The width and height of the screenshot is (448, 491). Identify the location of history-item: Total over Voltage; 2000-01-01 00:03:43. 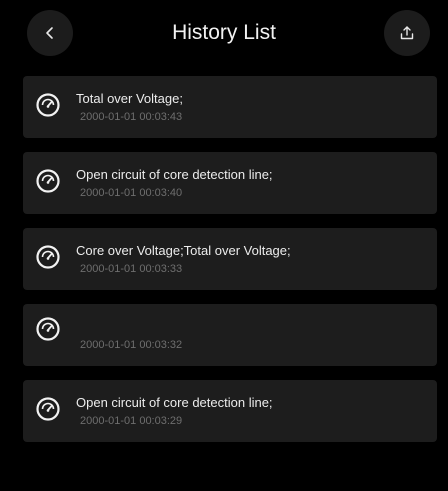
(230, 107).